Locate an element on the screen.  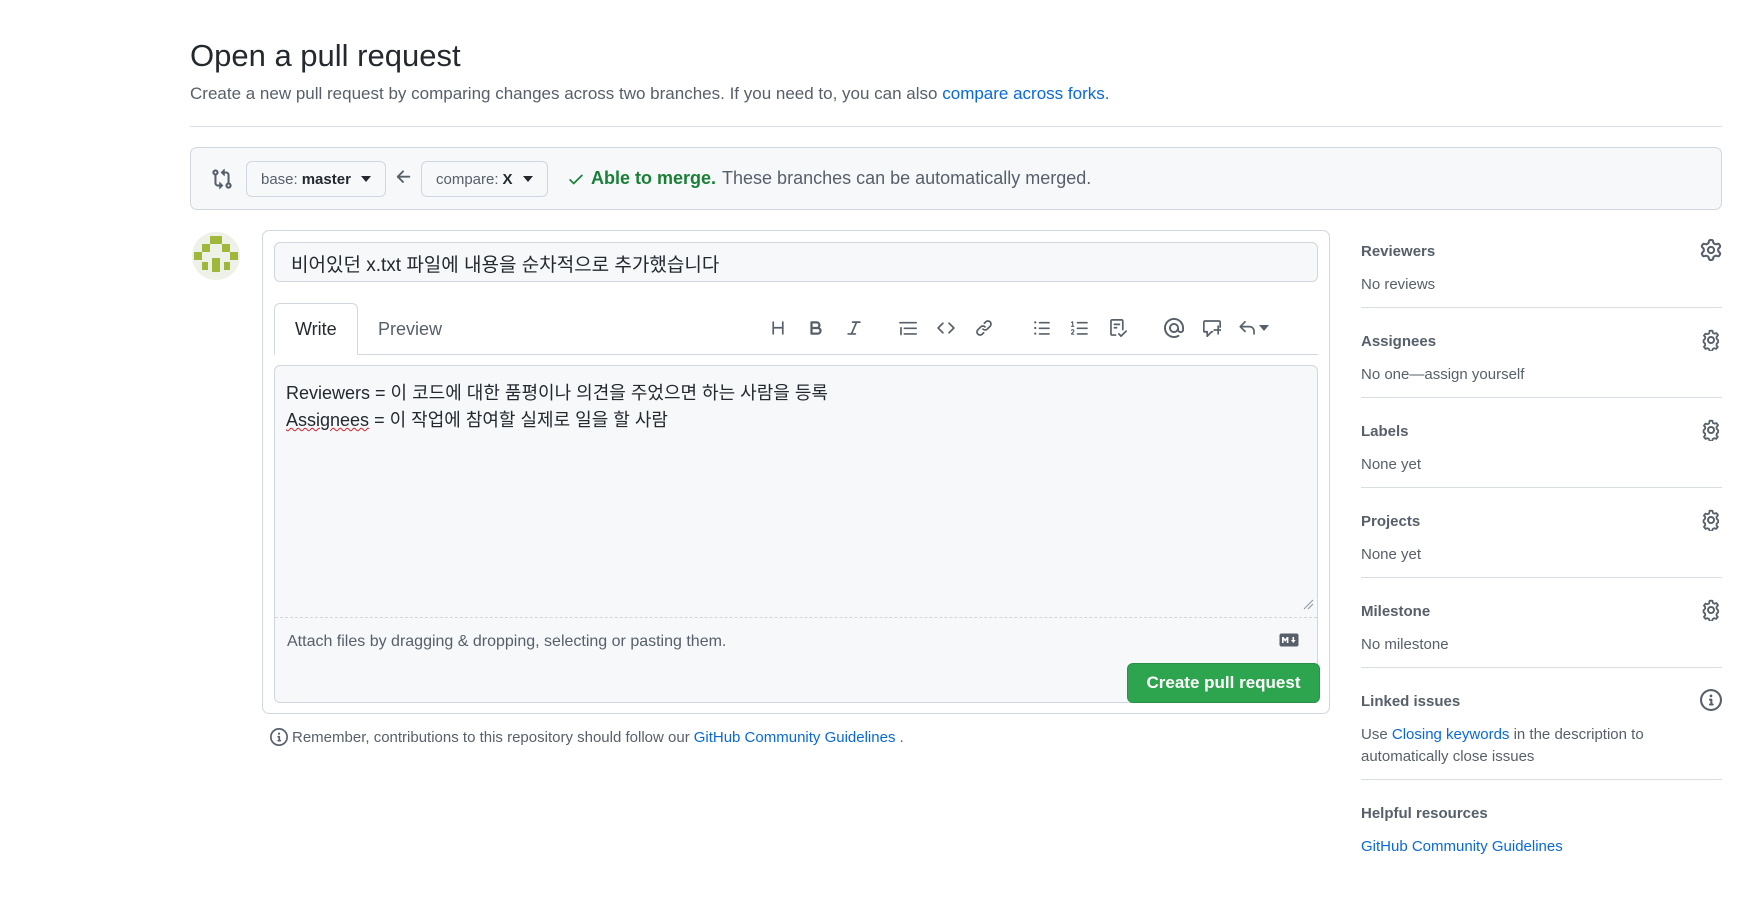
avatar is located at coordinates (216, 256).